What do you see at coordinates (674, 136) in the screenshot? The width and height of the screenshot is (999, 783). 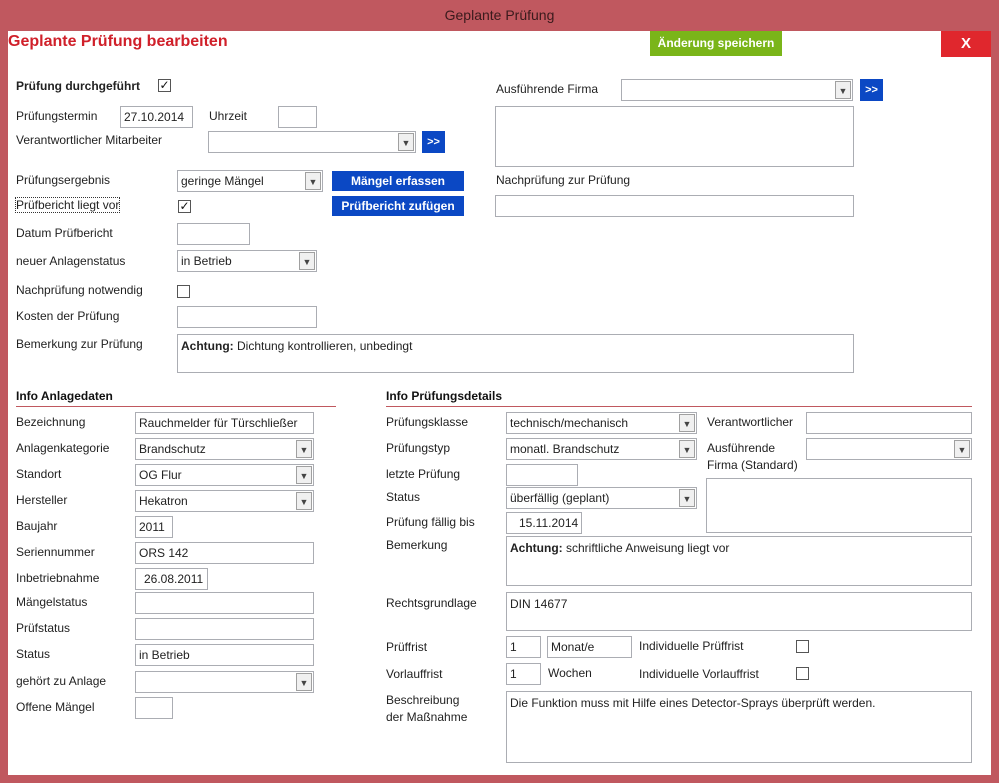 I see `firm-details-area` at bounding box center [674, 136].